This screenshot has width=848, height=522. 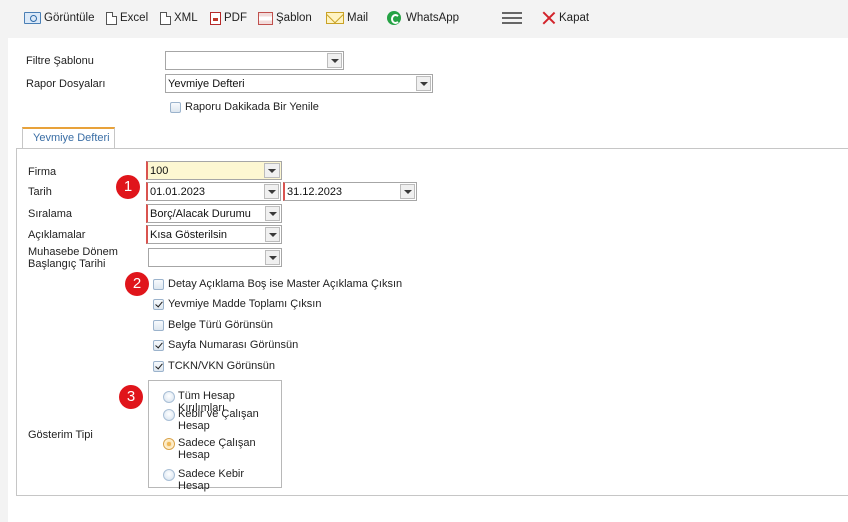 I want to click on option-label: TCKN/VKN Görünsün, so click(x=221, y=366).